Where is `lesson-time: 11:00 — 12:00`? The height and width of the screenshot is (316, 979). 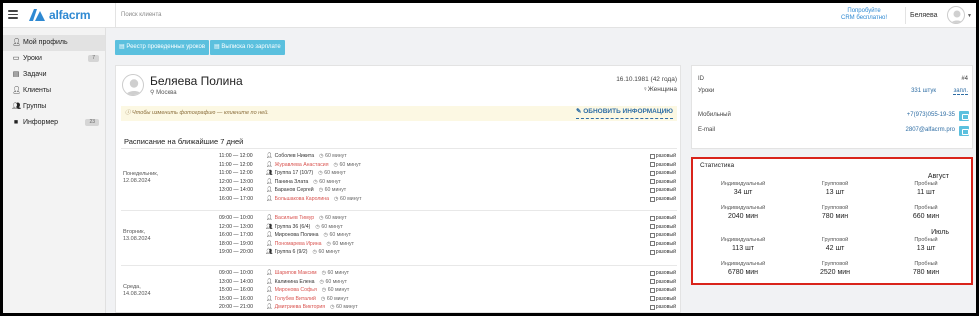 lesson-time: 11:00 — 12:00 is located at coordinates (236, 164).